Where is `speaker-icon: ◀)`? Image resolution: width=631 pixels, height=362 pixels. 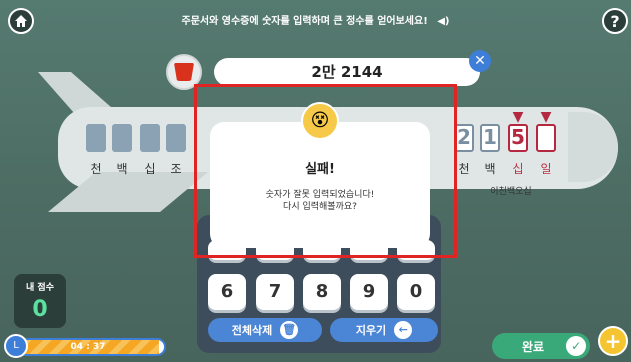
speaker-icon: ◀) is located at coordinates (443, 21).